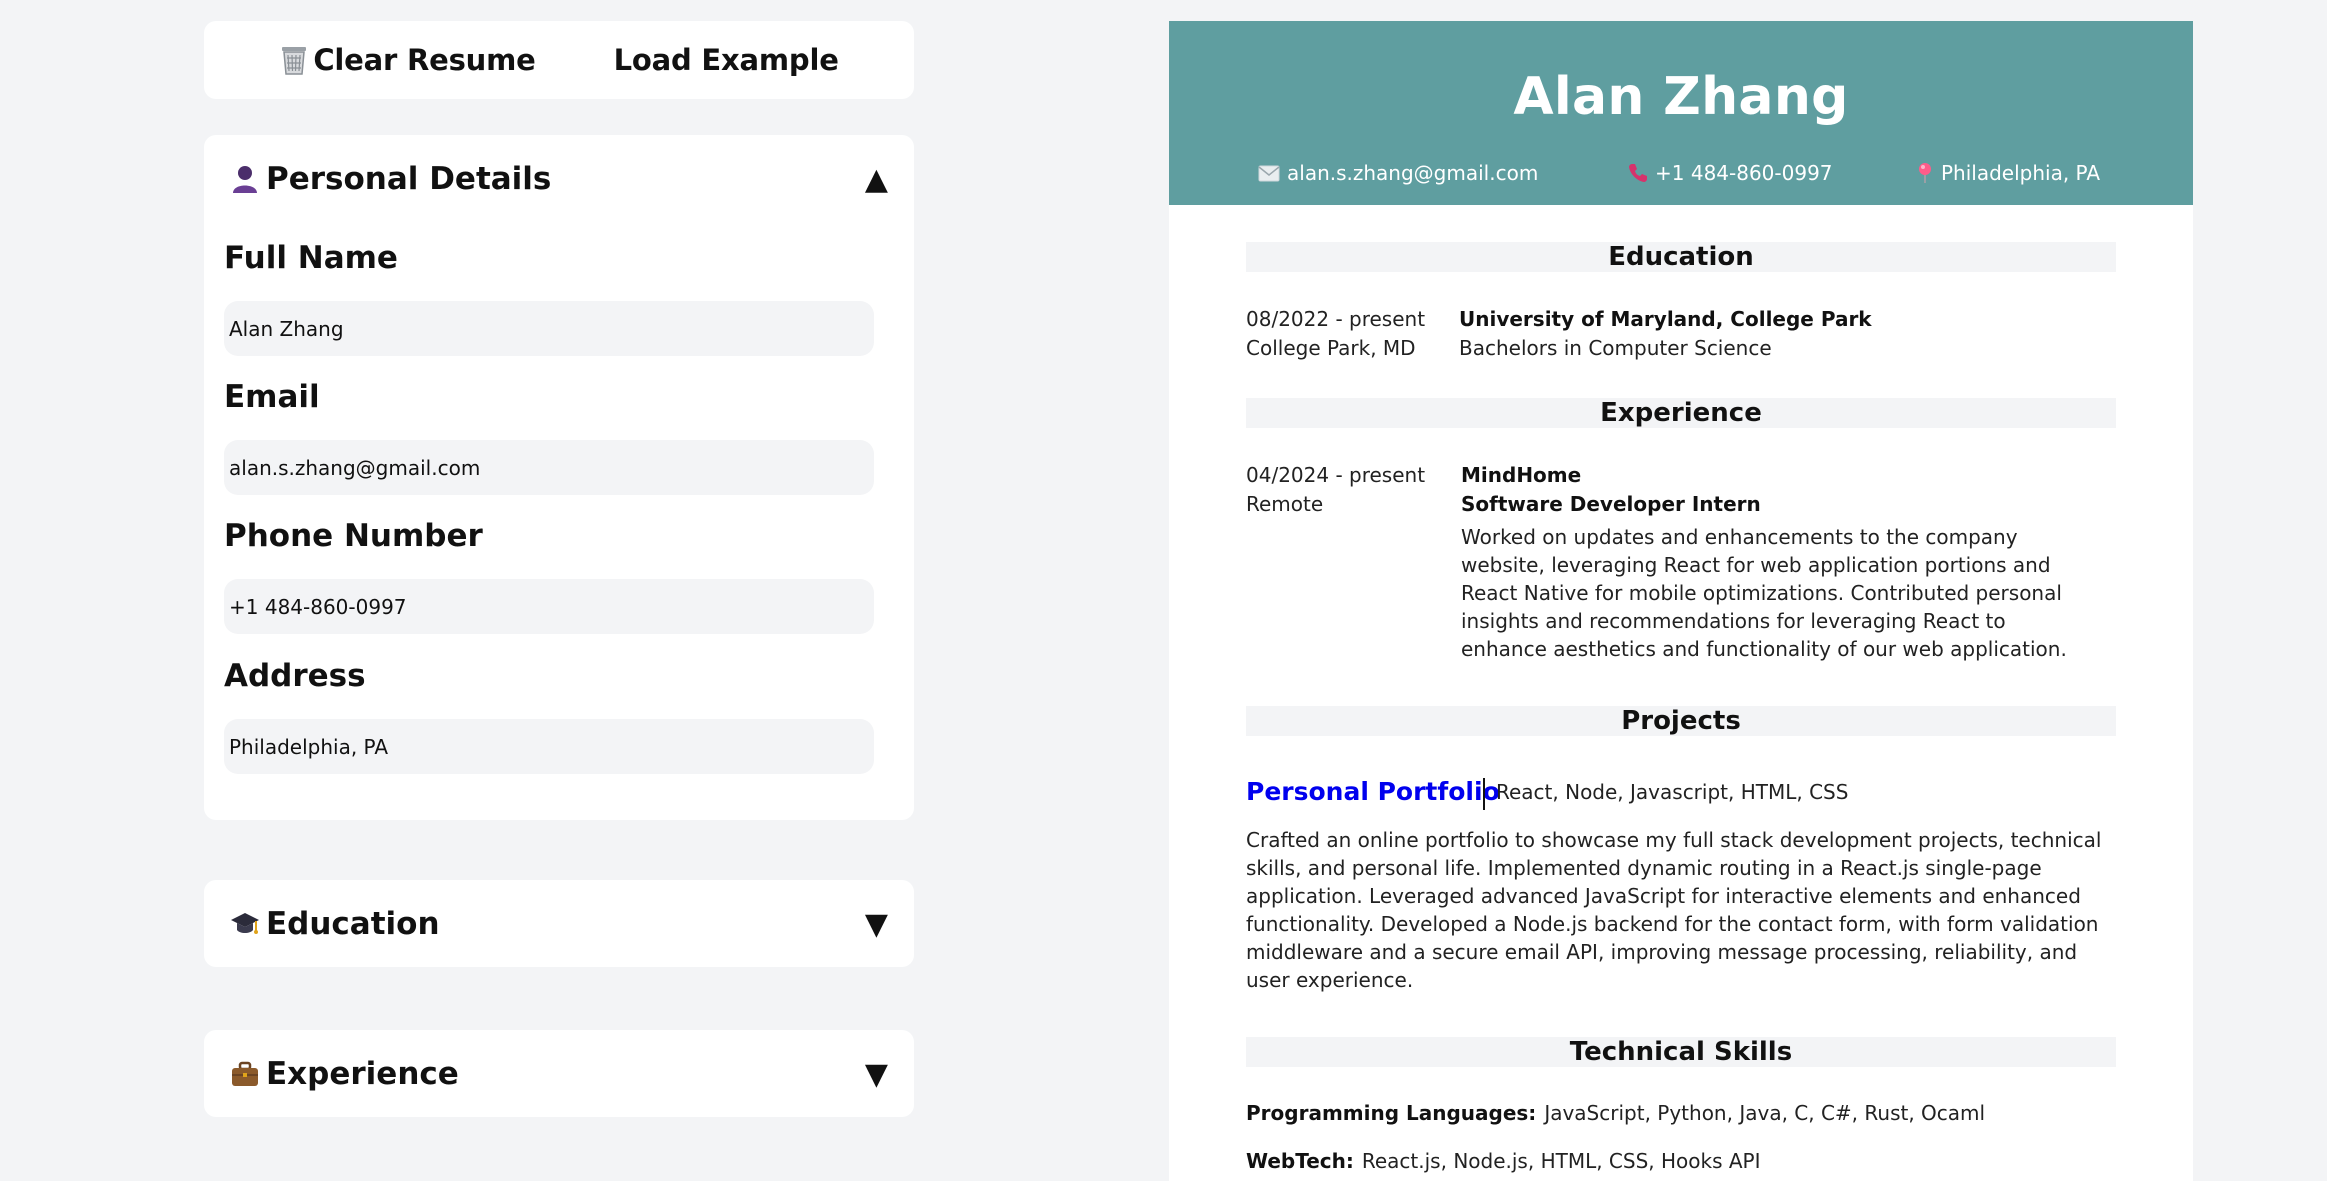  I want to click on briefcase-icon, so click(245, 1074).